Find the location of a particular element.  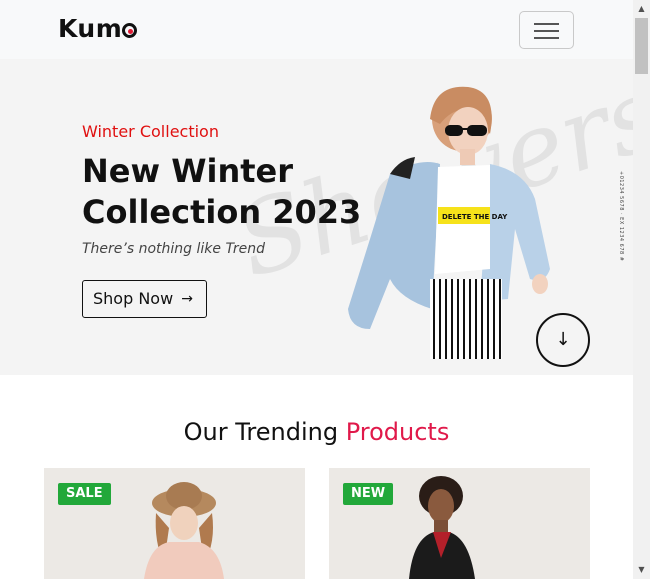

section-title: Our Trending Products is located at coordinates (316, 432).